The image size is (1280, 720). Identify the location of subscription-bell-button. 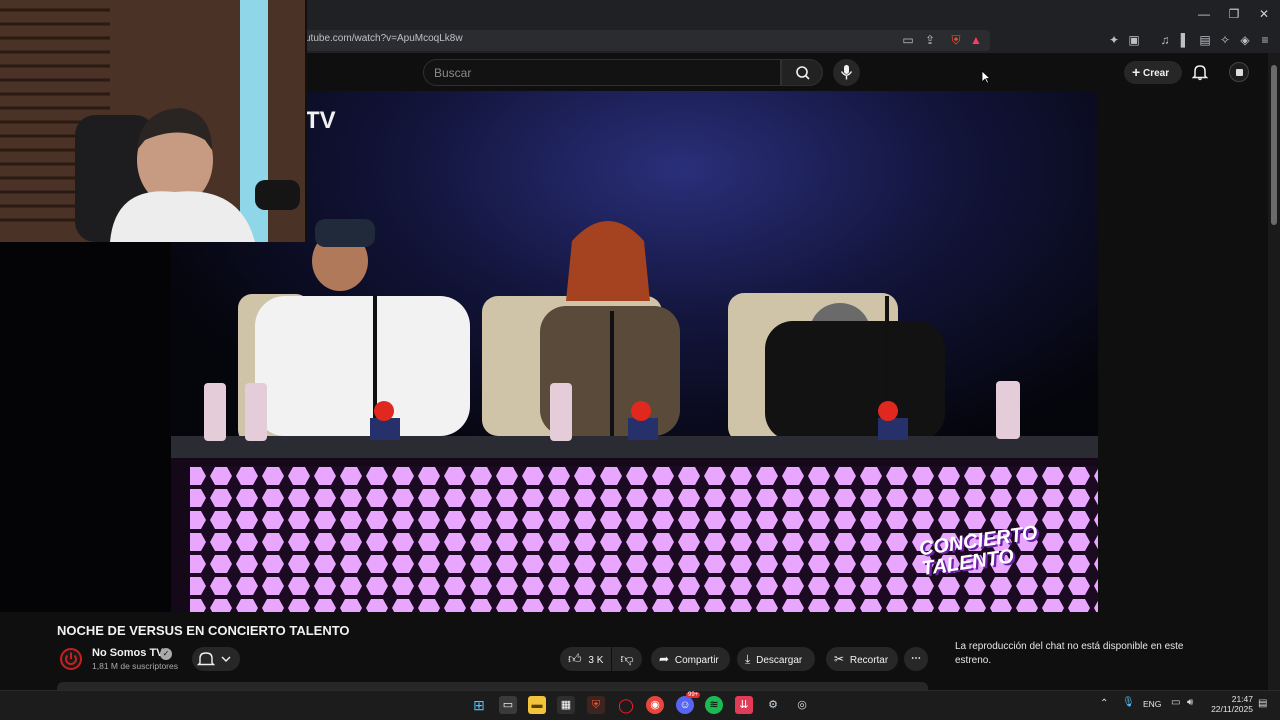
(216, 659).